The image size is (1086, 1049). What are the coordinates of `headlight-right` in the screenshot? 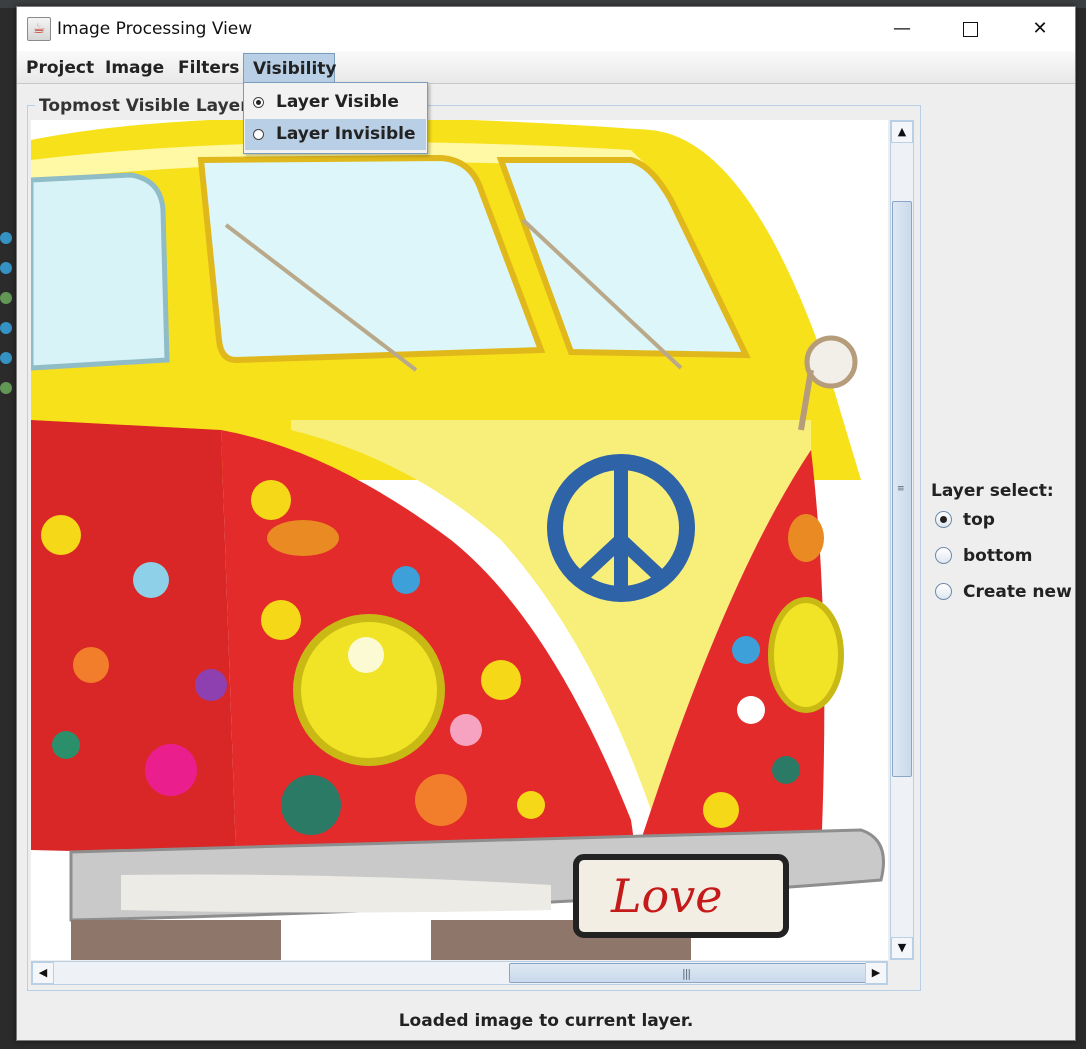 It's located at (806, 655).